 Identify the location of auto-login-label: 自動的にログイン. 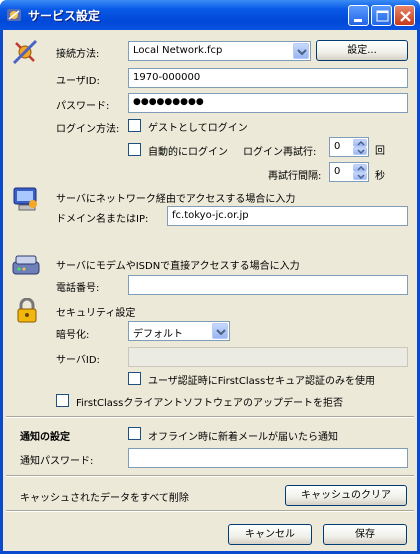
(188, 152).